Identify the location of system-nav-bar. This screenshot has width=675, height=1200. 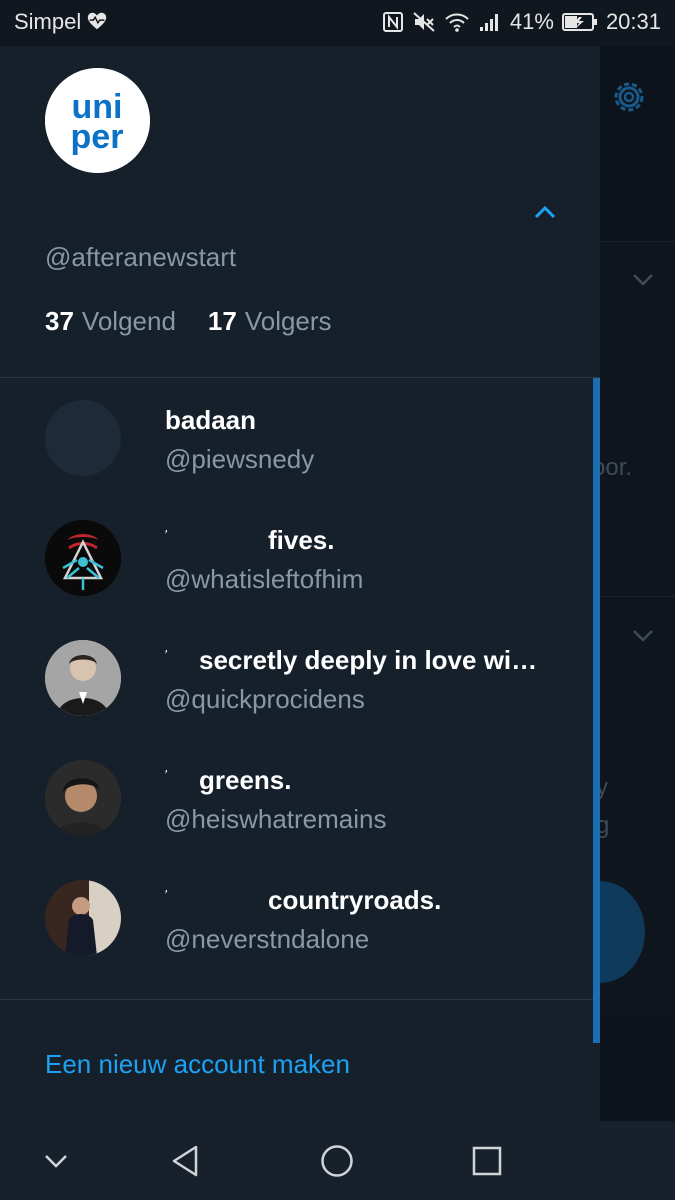
(337, 1160).